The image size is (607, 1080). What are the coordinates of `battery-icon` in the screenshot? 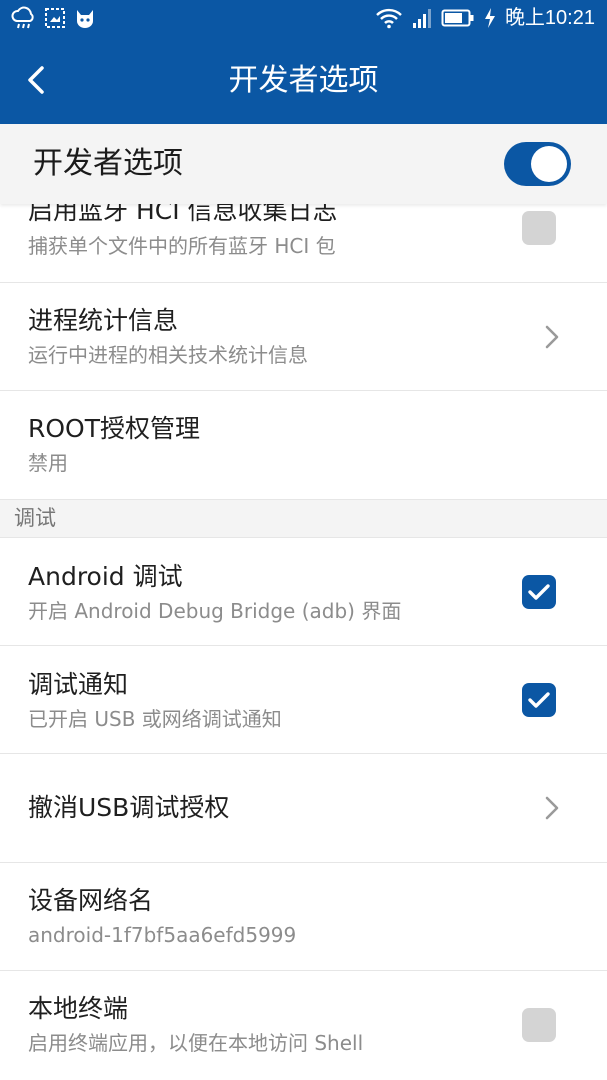 It's located at (457, 18).